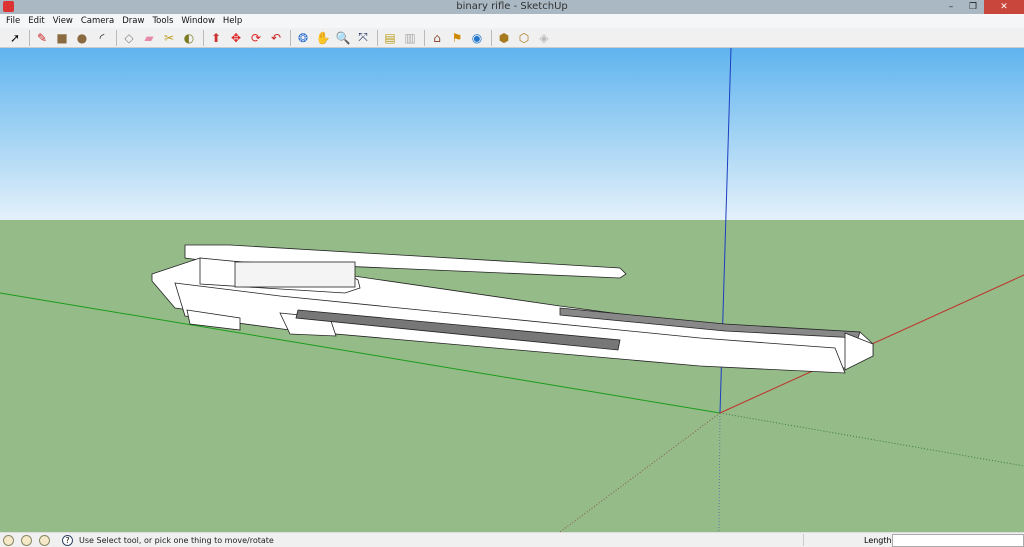  What do you see at coordinates (14, 21) in the screenshot?
I see `menu-file: File` at bounding box center [14, 21].